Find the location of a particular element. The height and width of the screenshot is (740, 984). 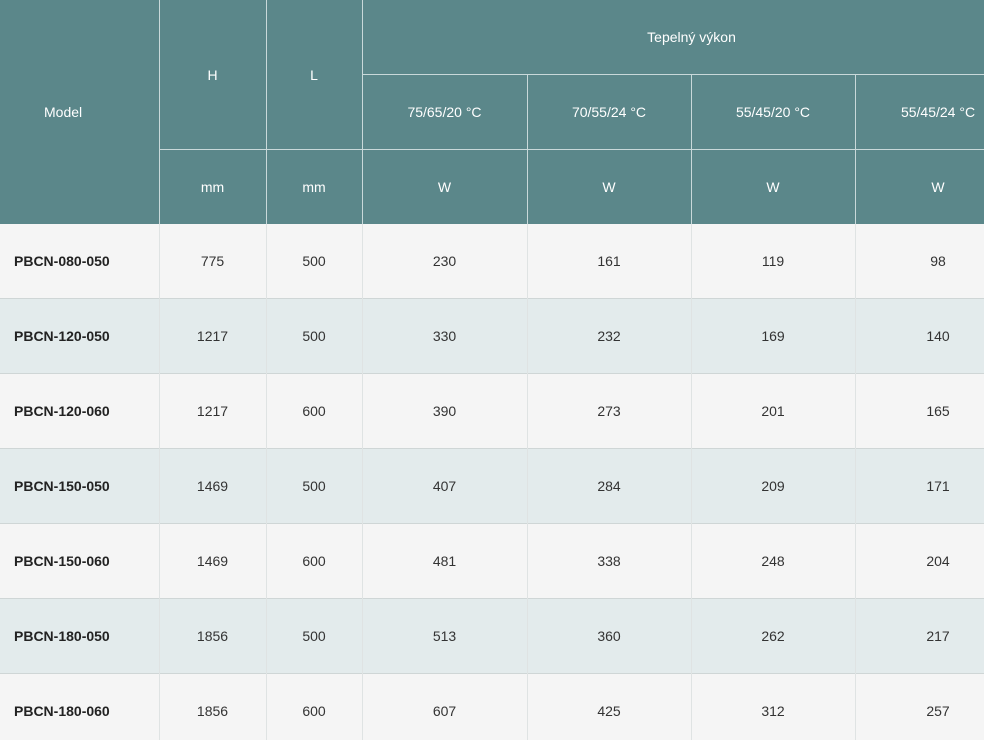

unit-h: mm is located at coordinates (213, 186).